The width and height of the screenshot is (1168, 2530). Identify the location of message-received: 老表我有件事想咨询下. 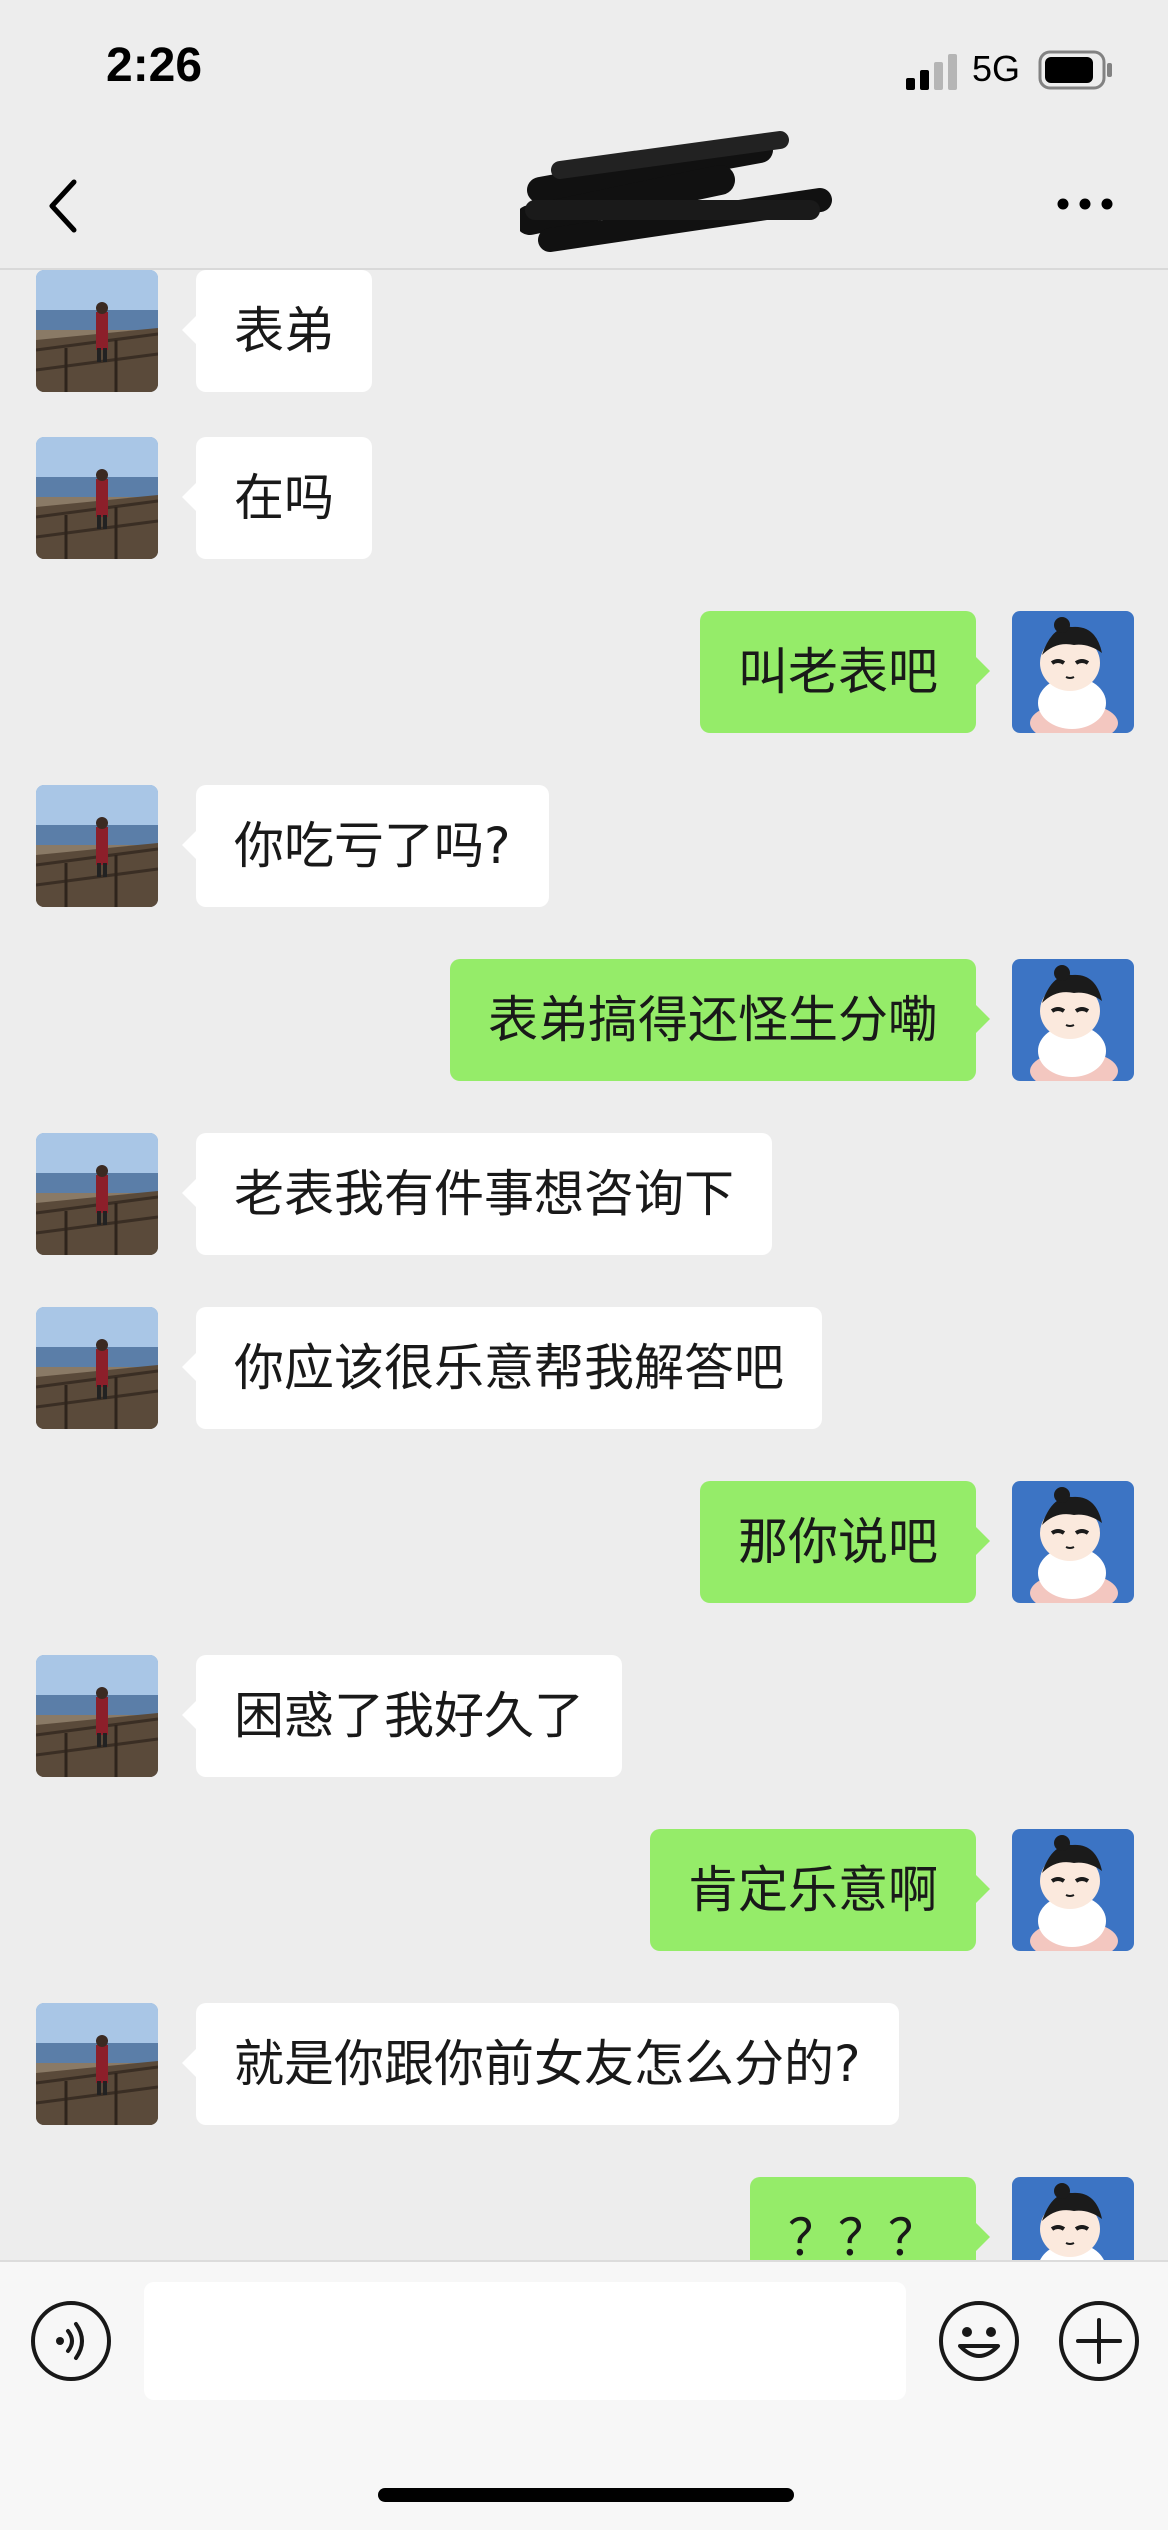
(584, 1195).